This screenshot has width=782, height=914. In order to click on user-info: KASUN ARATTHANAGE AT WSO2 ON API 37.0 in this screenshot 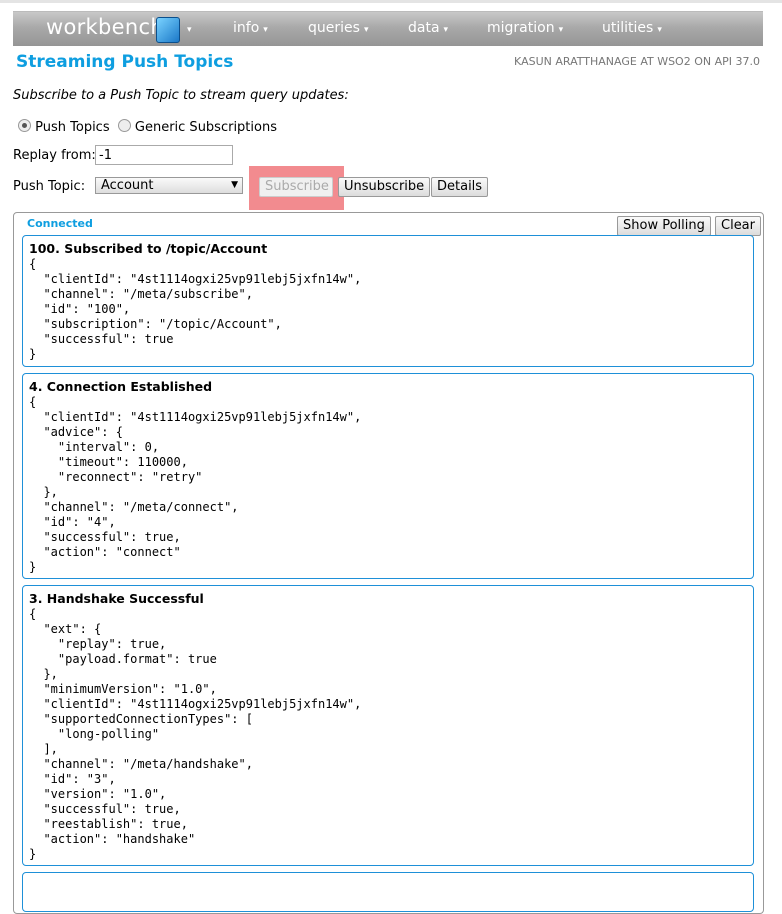, I will do `click(637, 61)`.